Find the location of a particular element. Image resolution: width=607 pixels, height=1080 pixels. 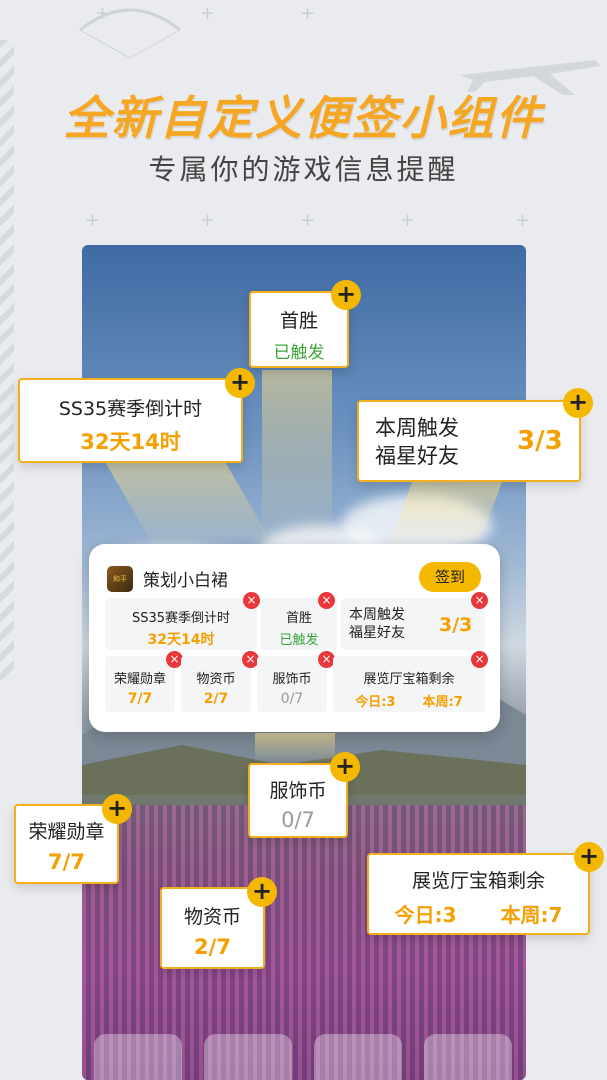

cell-weekly: 本周触发 福星好友 3/3 is located at coordinates (413, 624).